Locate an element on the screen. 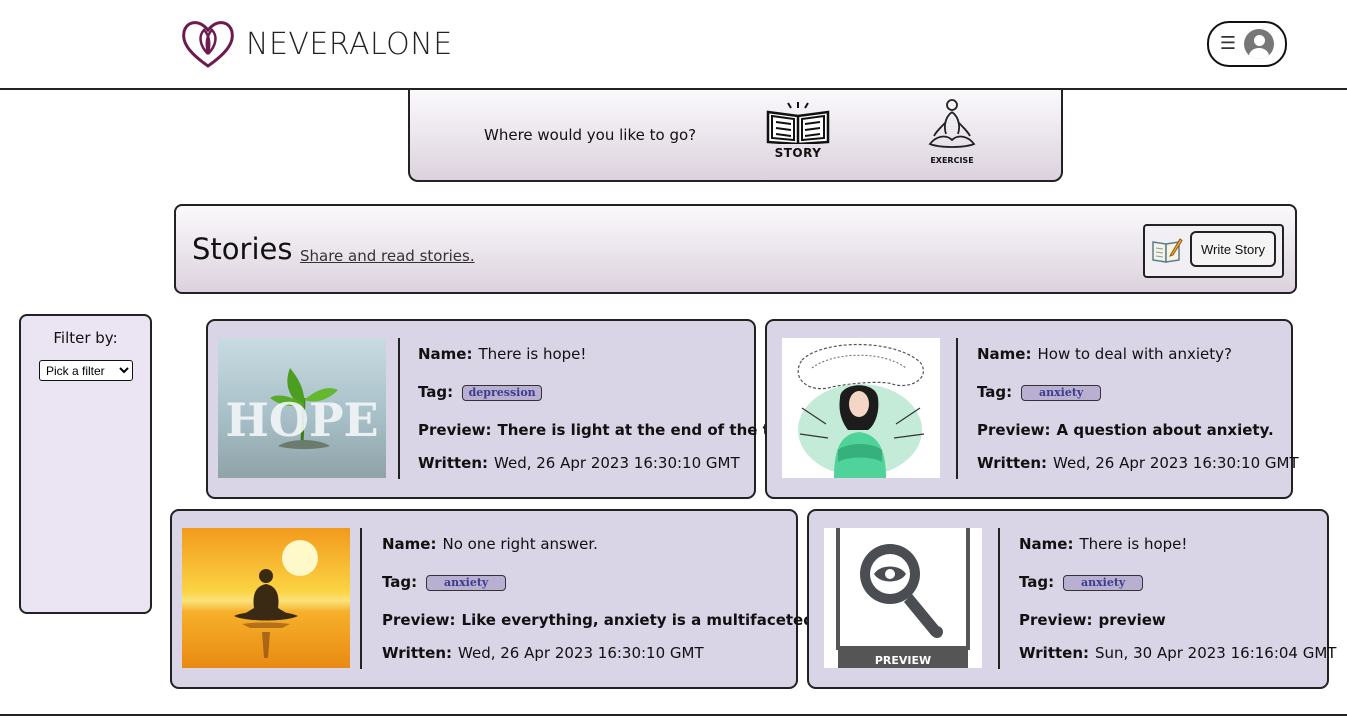  meditation-icon is located at coordinates (952, 123).